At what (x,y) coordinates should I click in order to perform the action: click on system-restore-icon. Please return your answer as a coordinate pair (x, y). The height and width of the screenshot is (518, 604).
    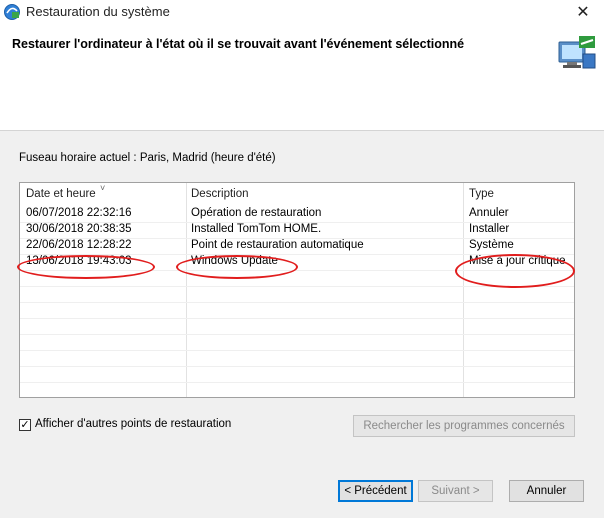
    Looking at the image, I should click on (12, 12).